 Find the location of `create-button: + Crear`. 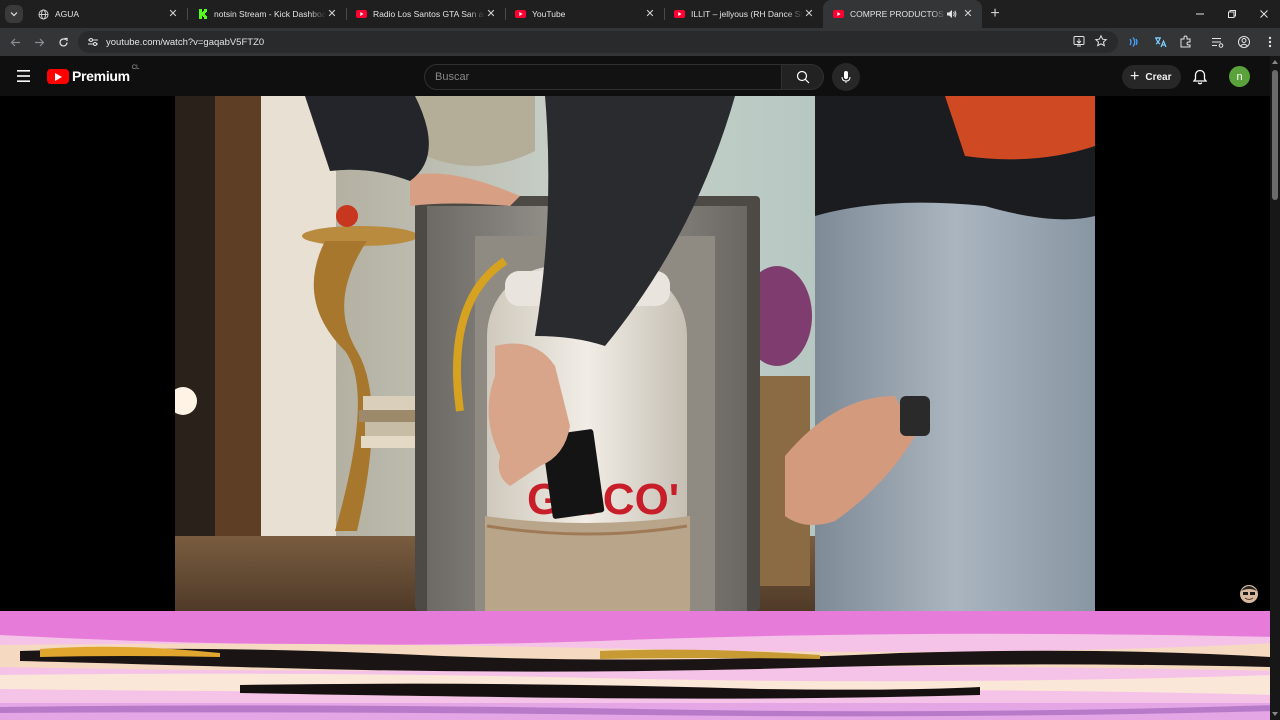

create-button: + Crear is located at coordinates (1152, 77).